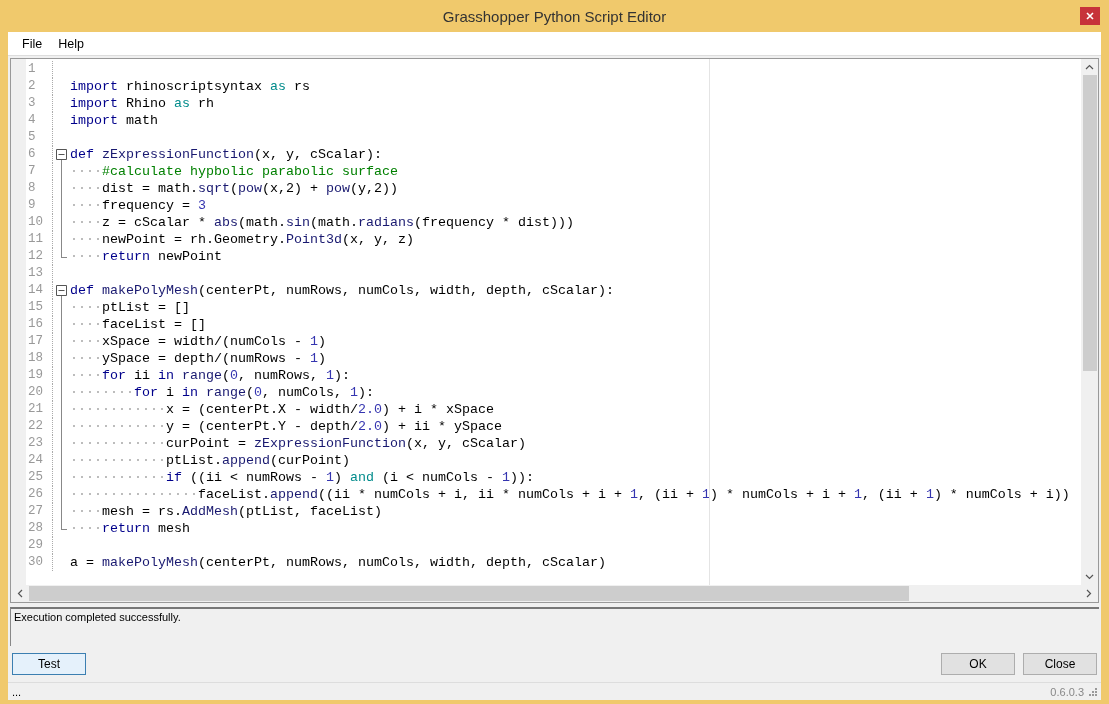  What do you see at coordinates (234, 188) in the screenshot?
I see `code-line: ····dist = math.sqrt(pow(x,2) + pow(y,2))` at bounding box center [234, 188].